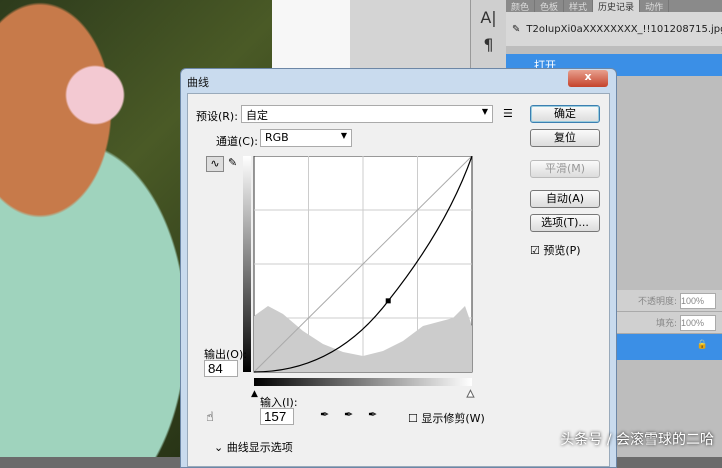 The height and width of the screenshot is (468, 722). What do you see at coordinates (388, 301) in the screenshot?
I see `curve-point` at bounding box center [388, 301].